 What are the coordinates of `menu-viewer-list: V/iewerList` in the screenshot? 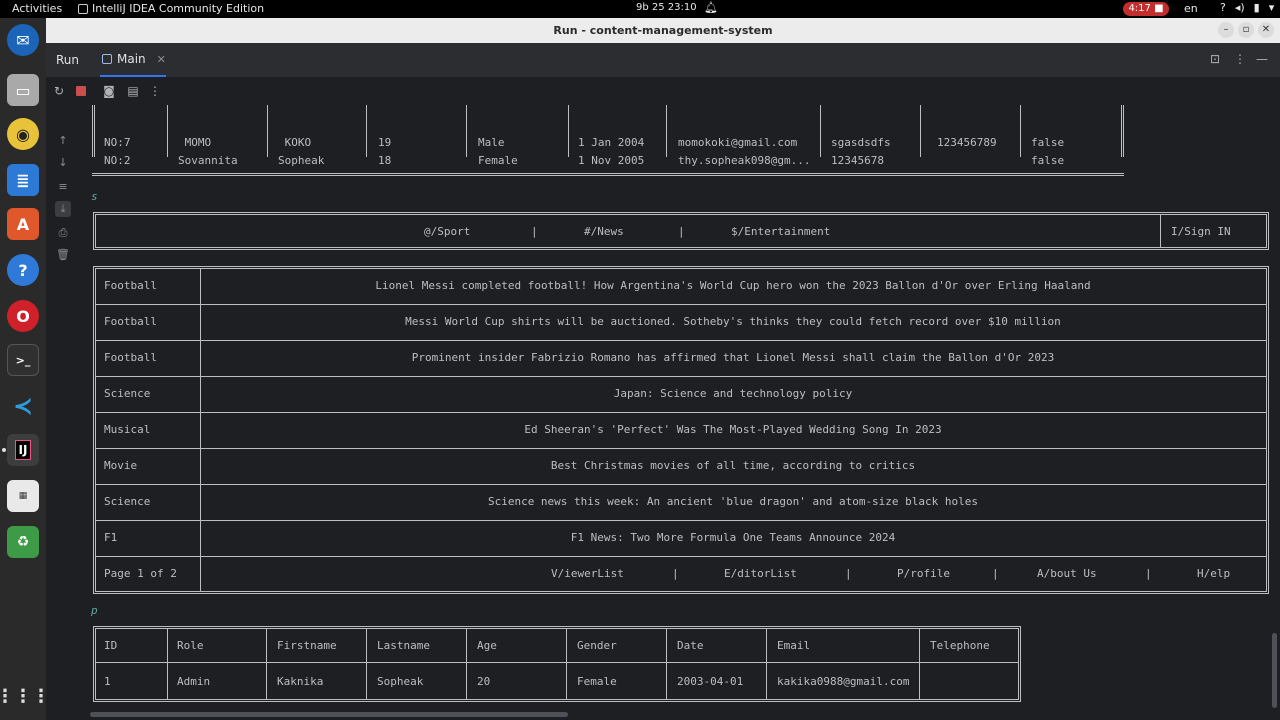 It's located at (587, 573).